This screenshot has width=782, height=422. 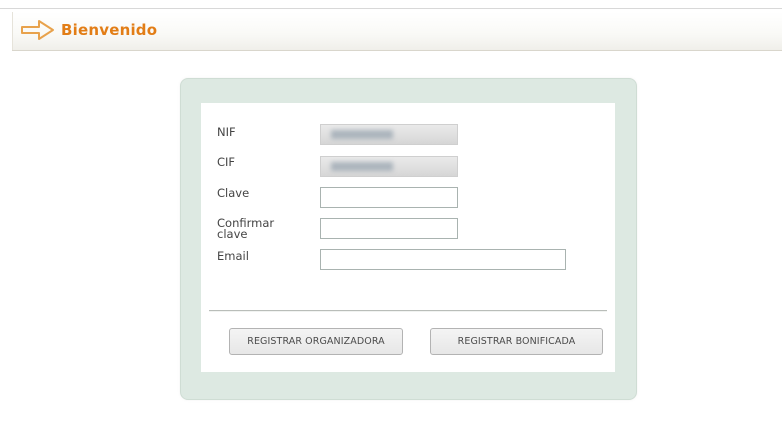 I want to click on cif-field, so click(x=389, y=166).